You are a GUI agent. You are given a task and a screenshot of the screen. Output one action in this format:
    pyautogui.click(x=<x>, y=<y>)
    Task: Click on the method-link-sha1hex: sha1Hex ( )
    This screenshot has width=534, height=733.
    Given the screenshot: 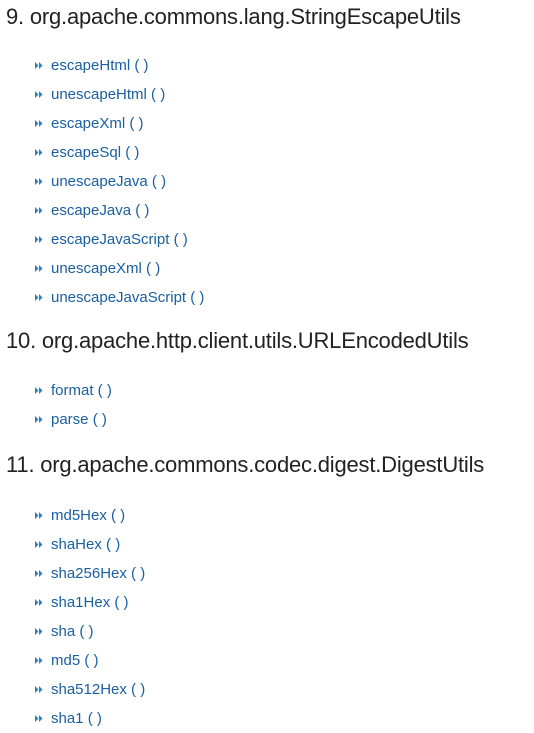 What is the action you would take?
    pyautogui.click(x=90, y=602)
    